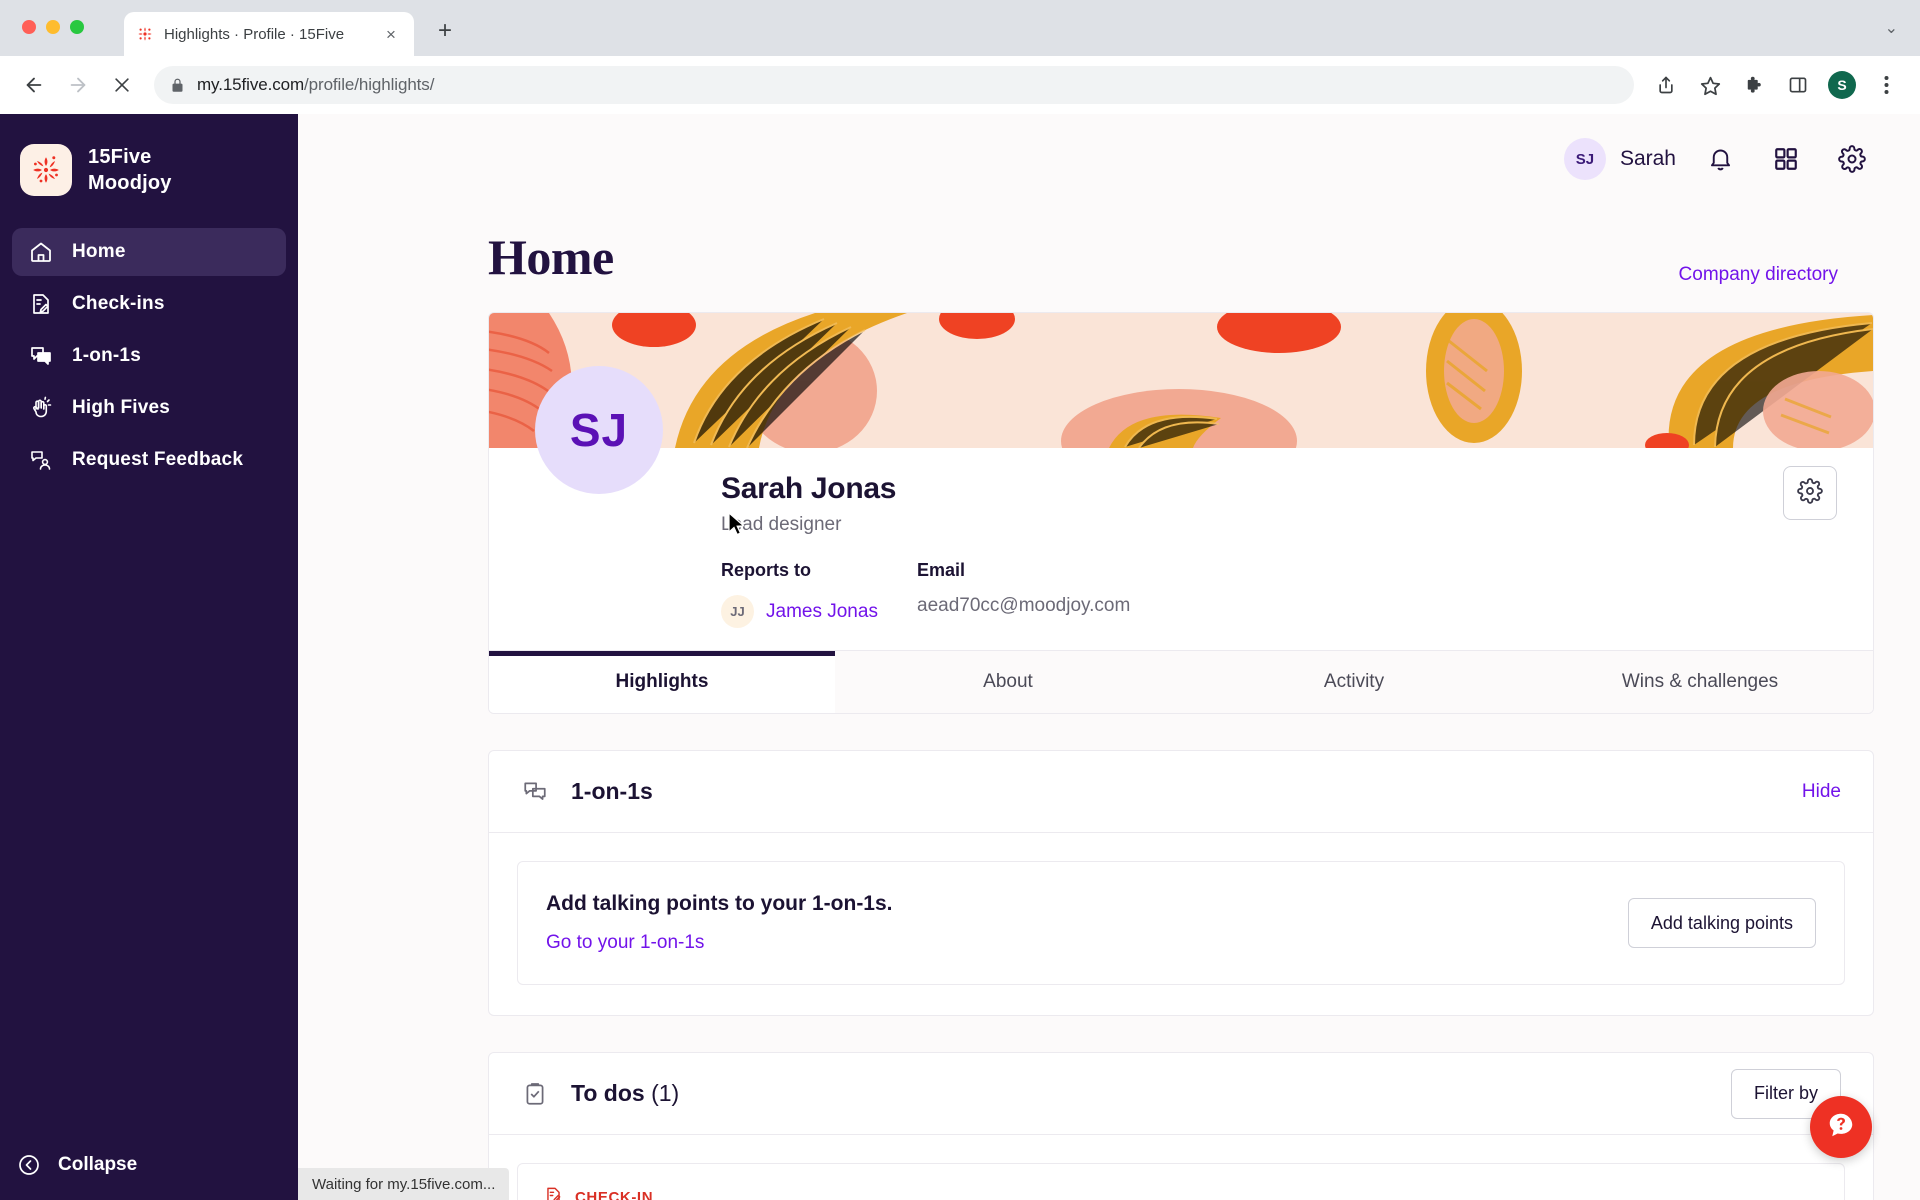 The width and height of the screenshot is (1920, 1200). Describe the element at coordinates (1023, 594) in the screenshot. I see `email-column: Email aead70cc@moodjoy.com` at that location.